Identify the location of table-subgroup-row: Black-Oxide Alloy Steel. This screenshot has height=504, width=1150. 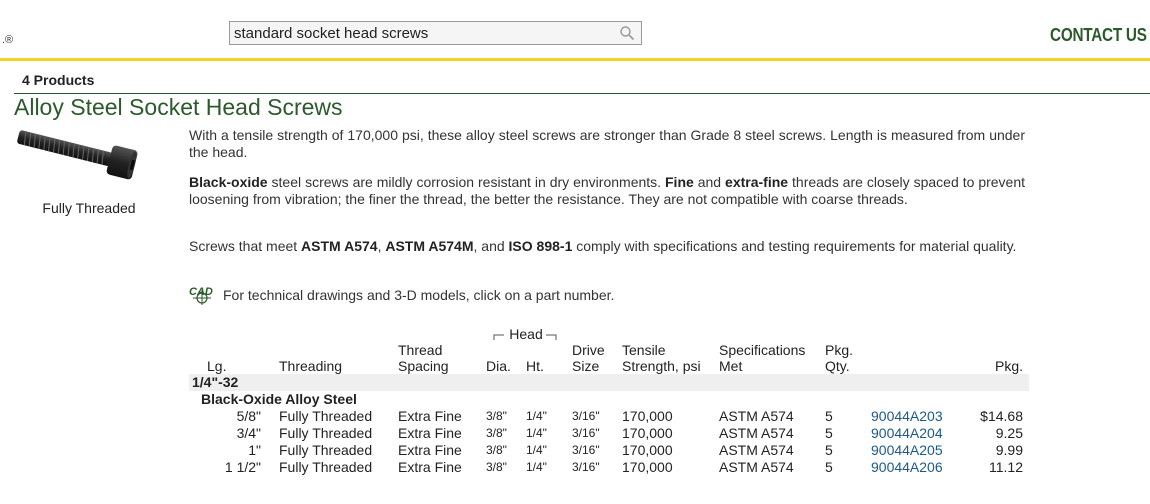
(609, 399).